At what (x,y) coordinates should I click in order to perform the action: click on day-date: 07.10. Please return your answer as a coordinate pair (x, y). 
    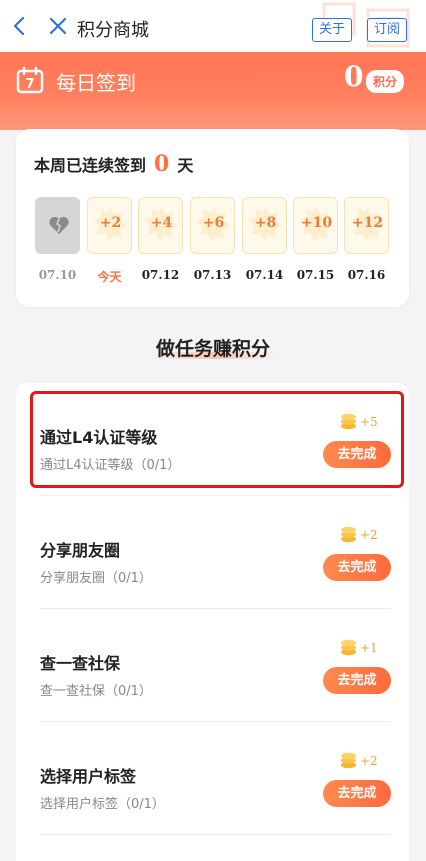
    Looking at the image, I should click on (57, 275).